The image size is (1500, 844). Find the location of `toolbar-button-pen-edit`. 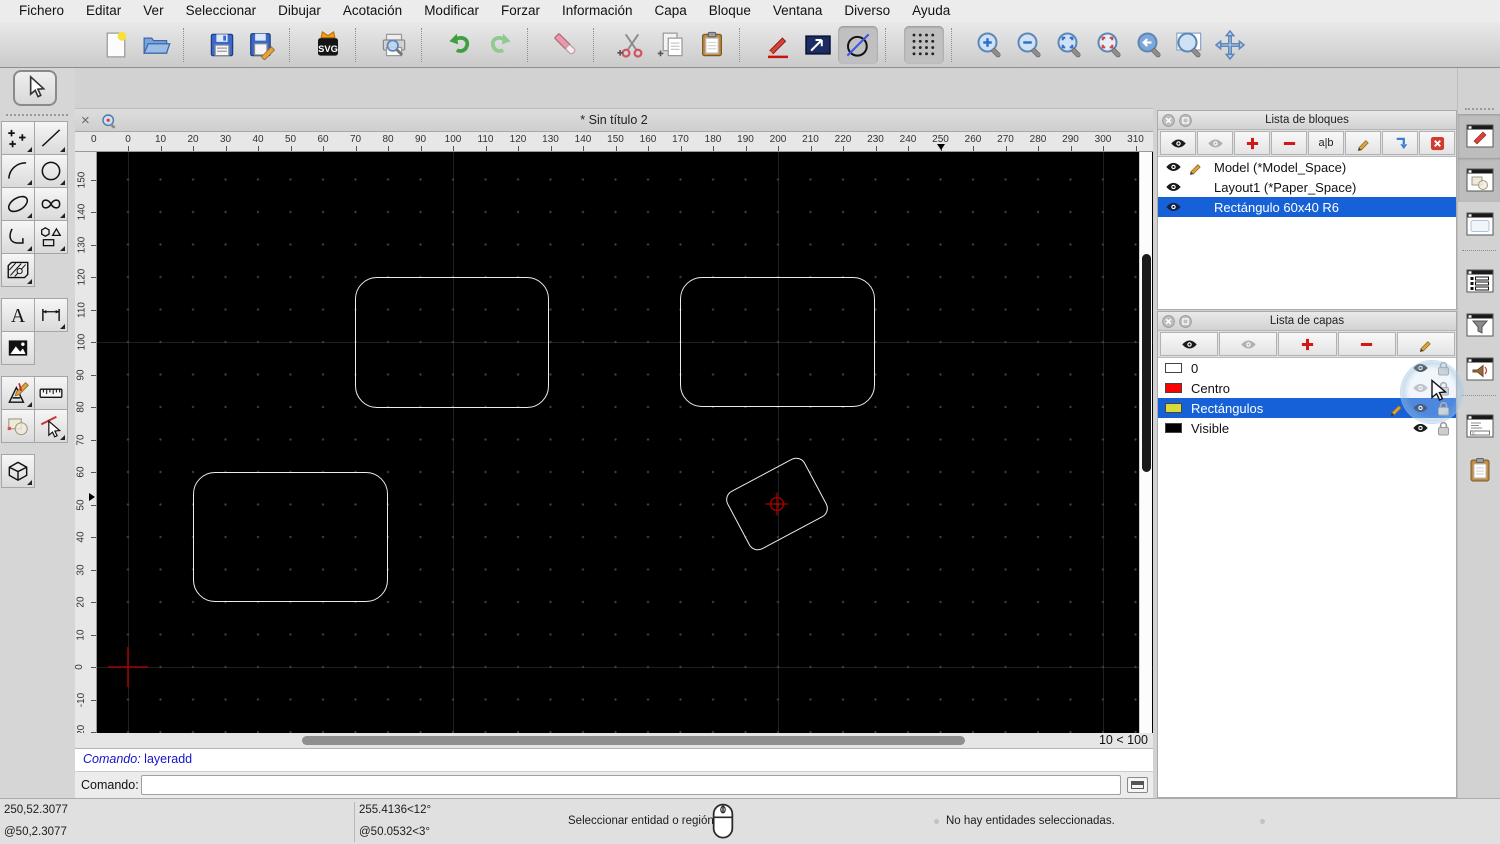

toolbar-button-pen-edit is located at coordinates (778, 45).